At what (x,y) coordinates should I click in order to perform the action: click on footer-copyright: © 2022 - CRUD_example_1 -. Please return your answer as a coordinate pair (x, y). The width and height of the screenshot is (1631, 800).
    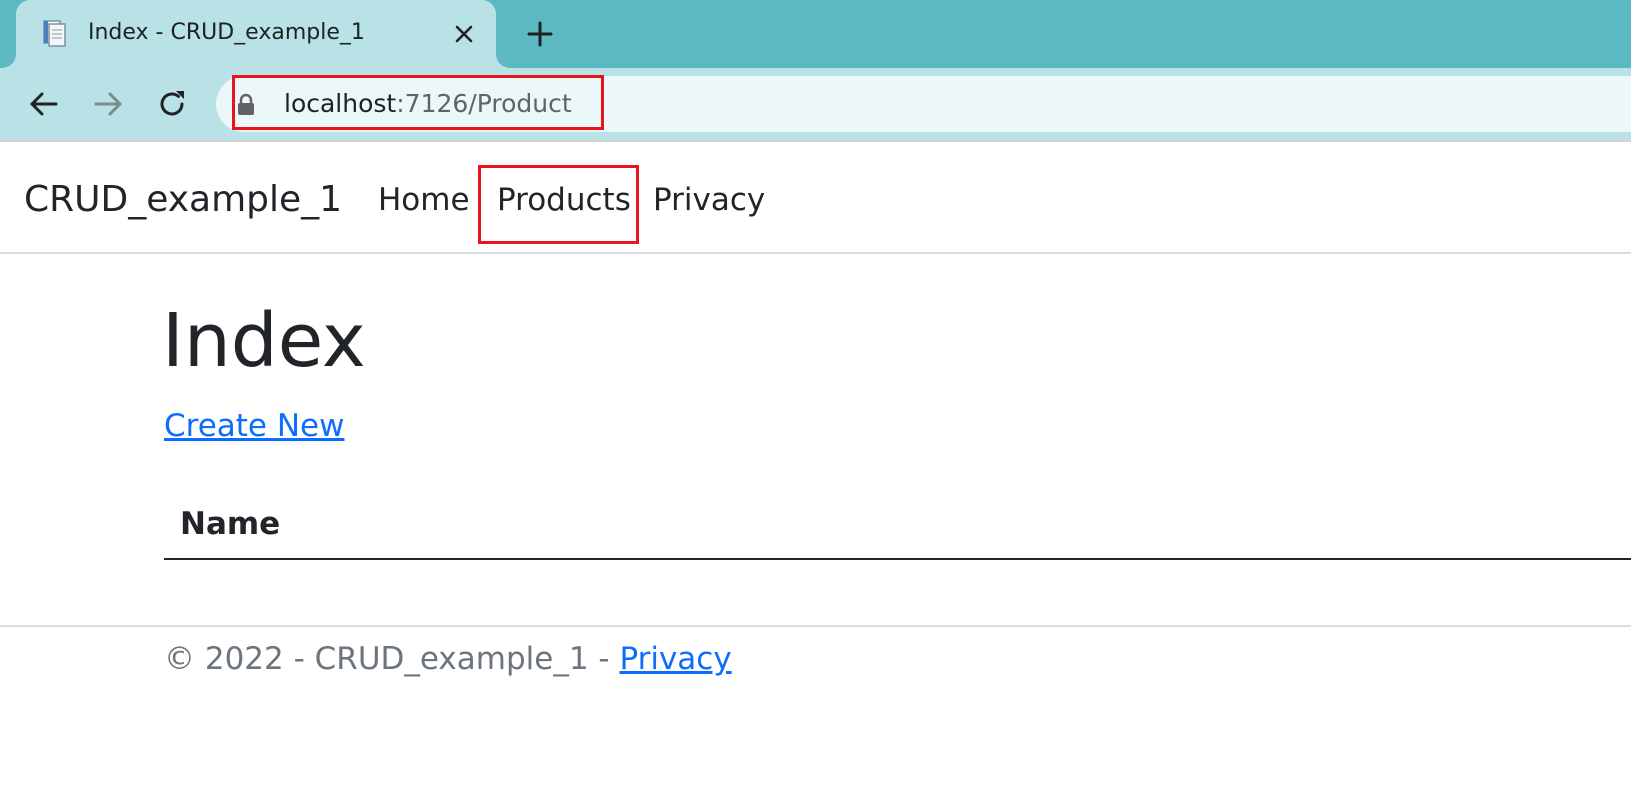
    Looking at the image, I should click on (392, 659).